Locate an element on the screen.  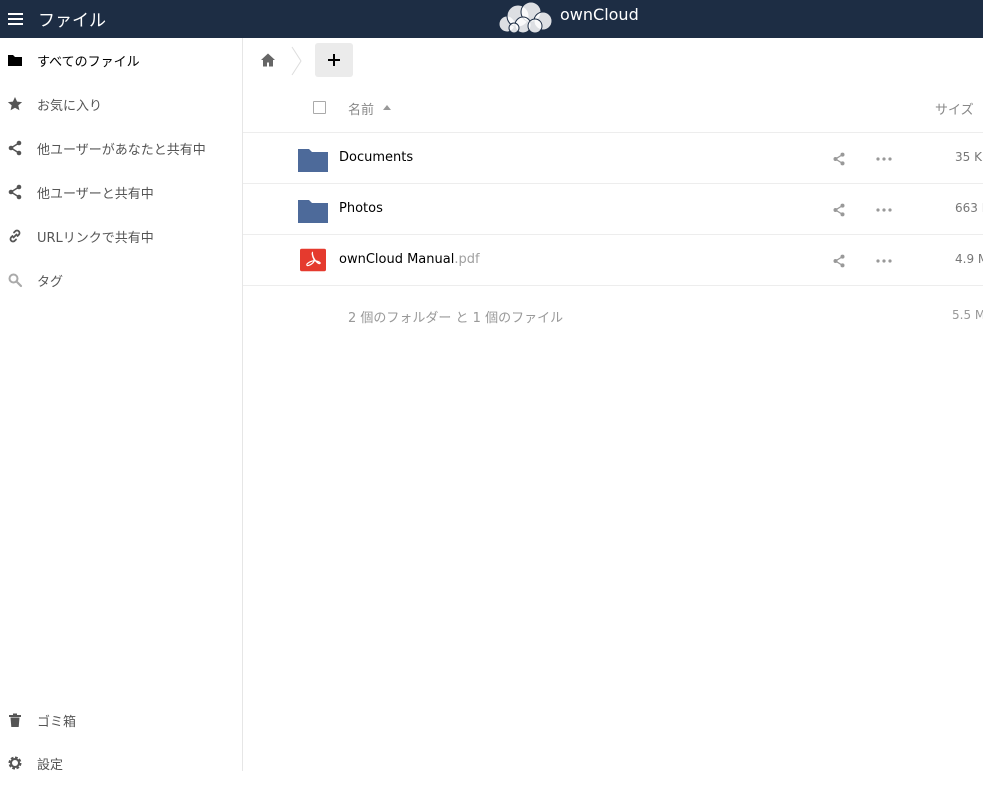
summary-total-size: 5.5 M is located at coordinates (967, 315).